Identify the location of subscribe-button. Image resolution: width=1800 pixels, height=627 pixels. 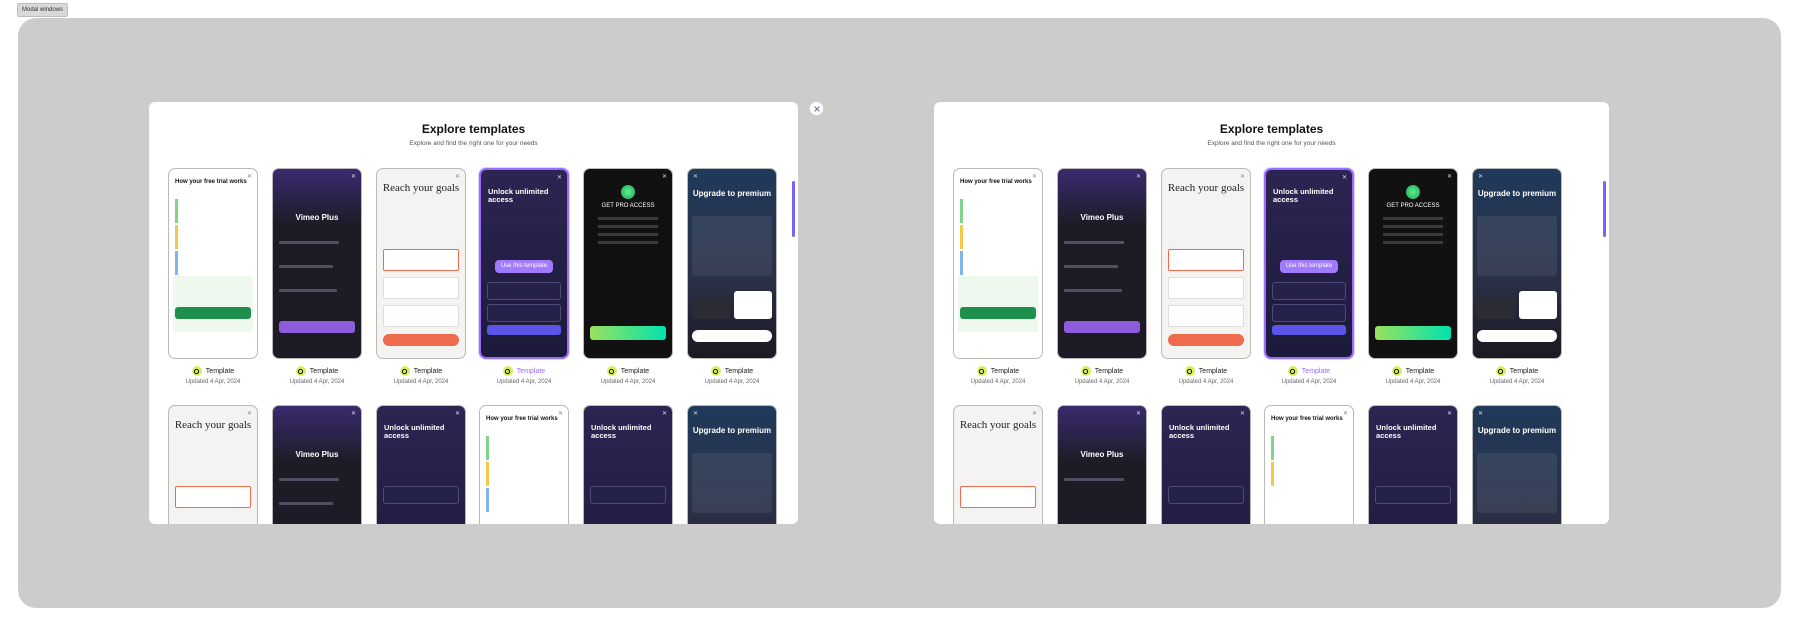
(732, 336).